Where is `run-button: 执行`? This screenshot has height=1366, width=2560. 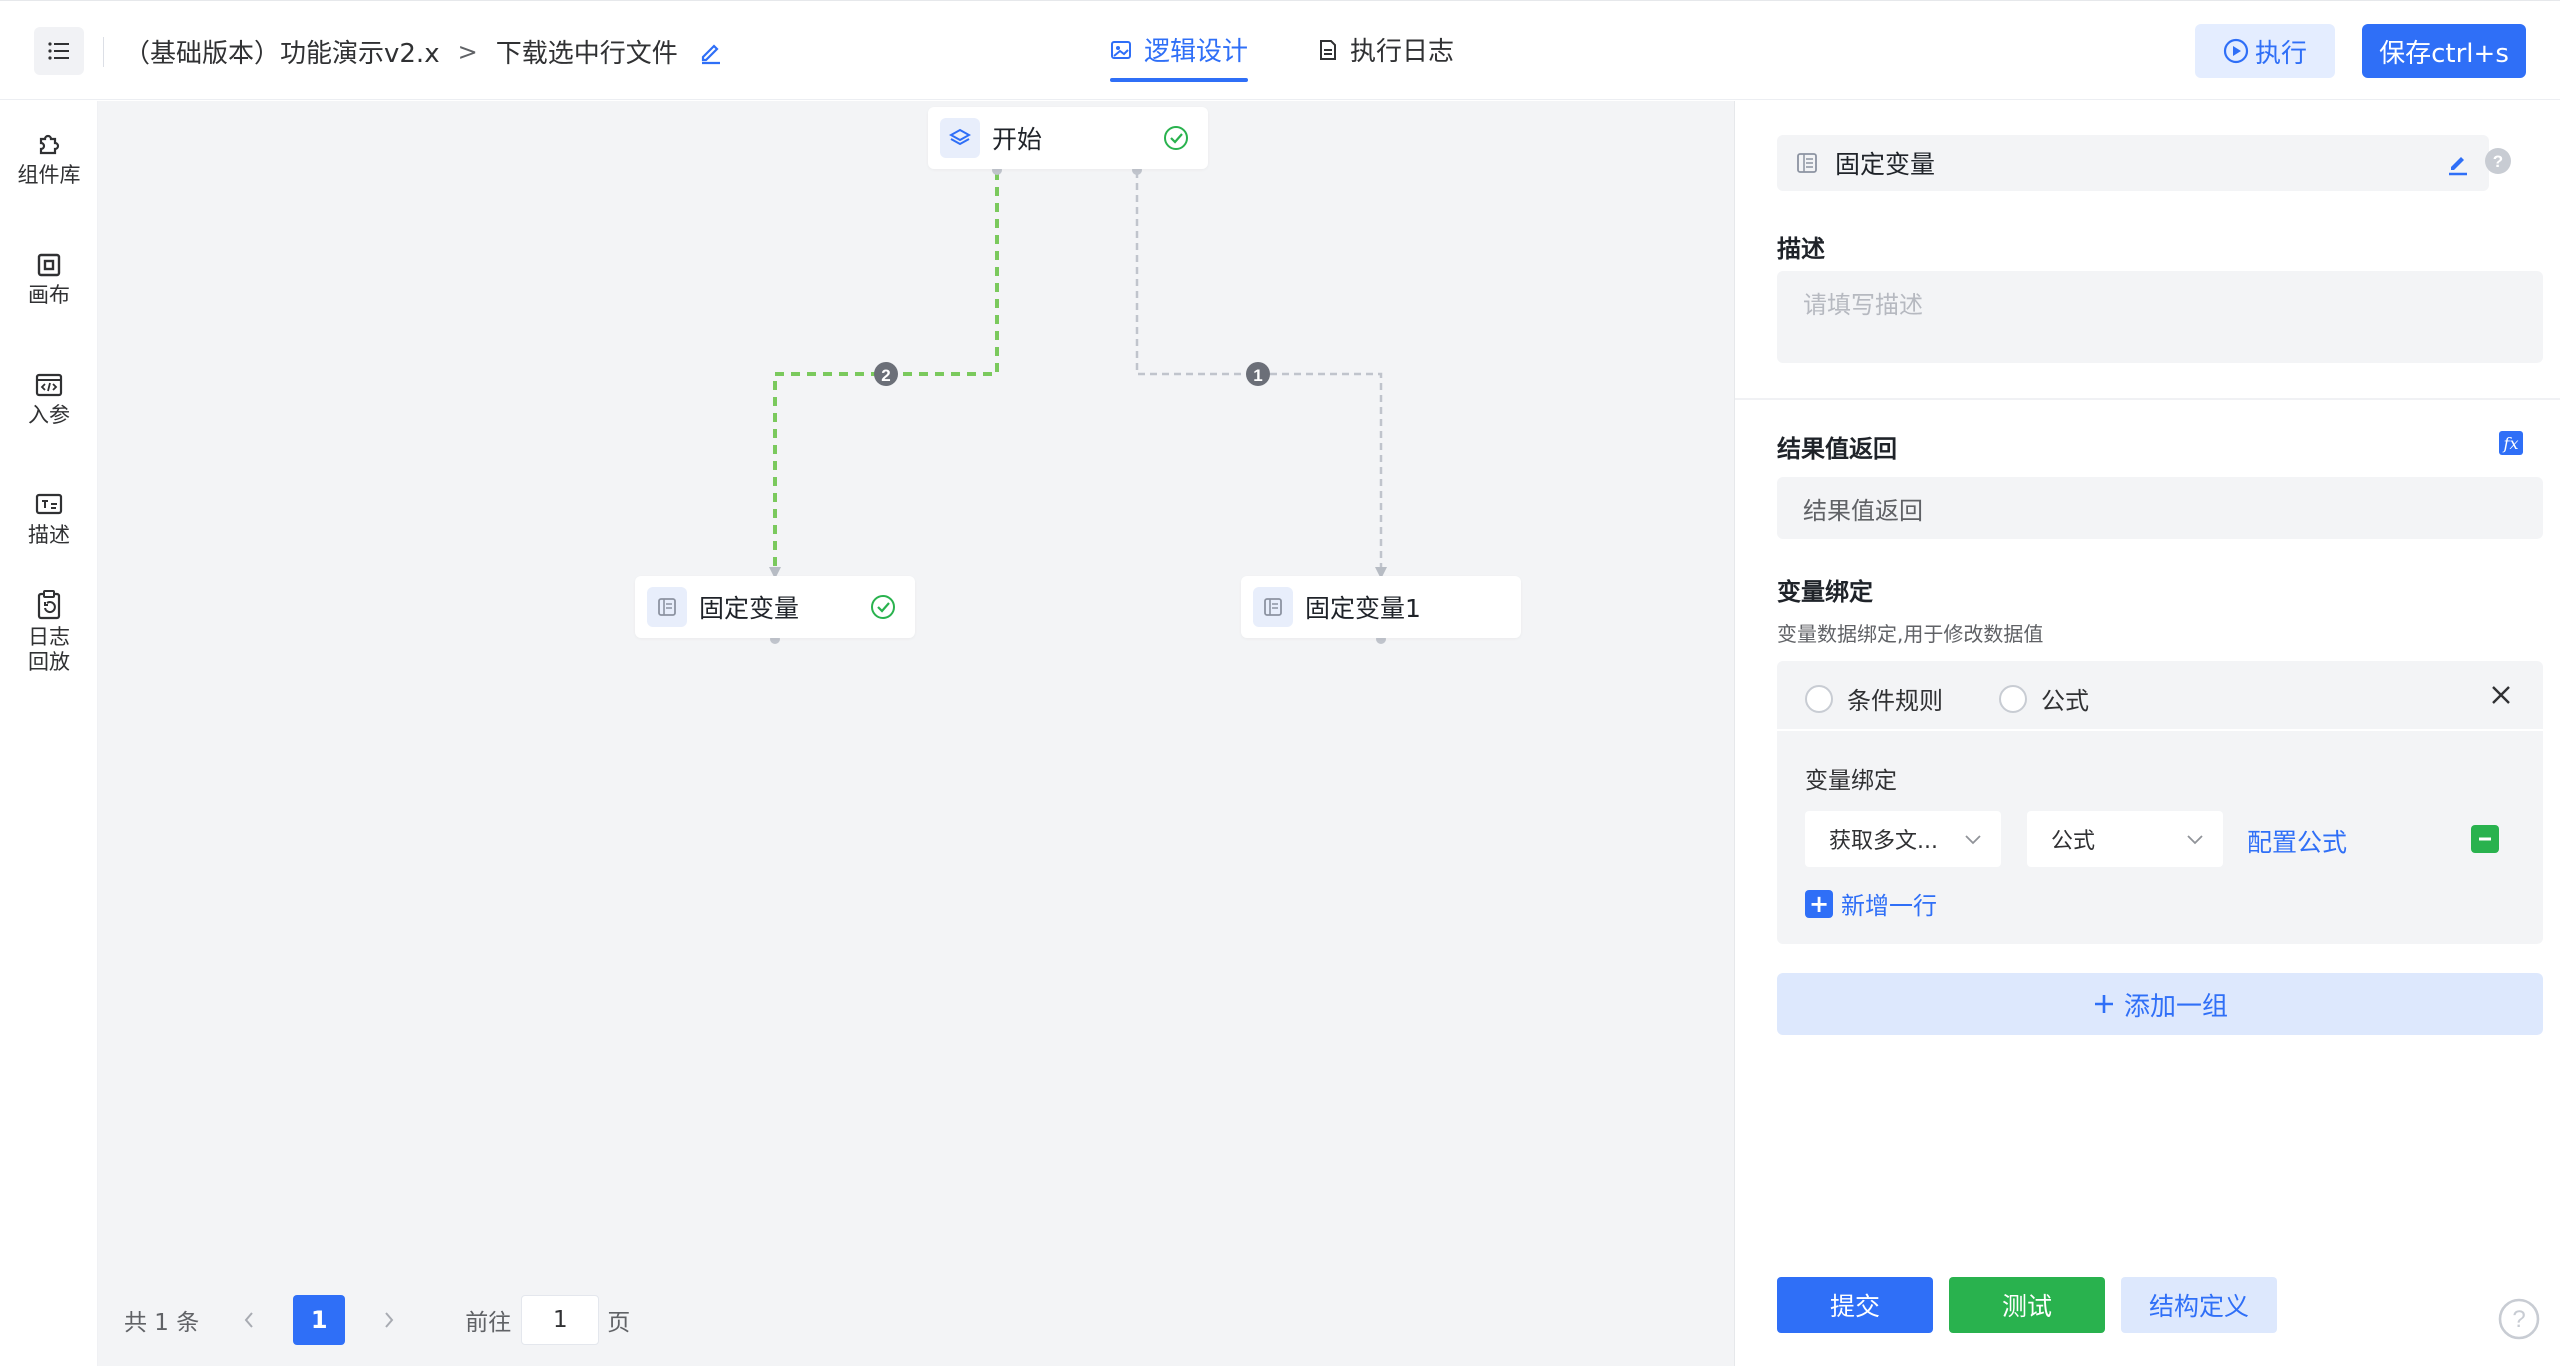
run-button: 执行 is located at coordinates (2265, 51).